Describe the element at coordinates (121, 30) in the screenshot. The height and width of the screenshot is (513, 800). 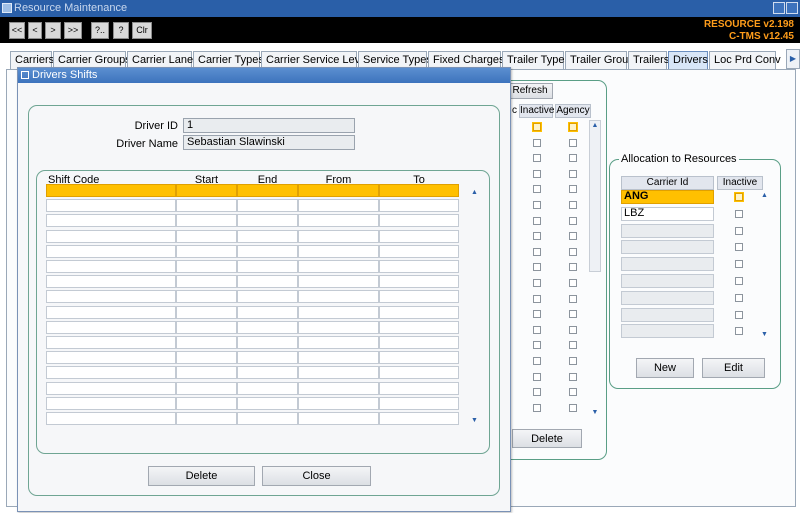
I see `help-button: ?` at that location.